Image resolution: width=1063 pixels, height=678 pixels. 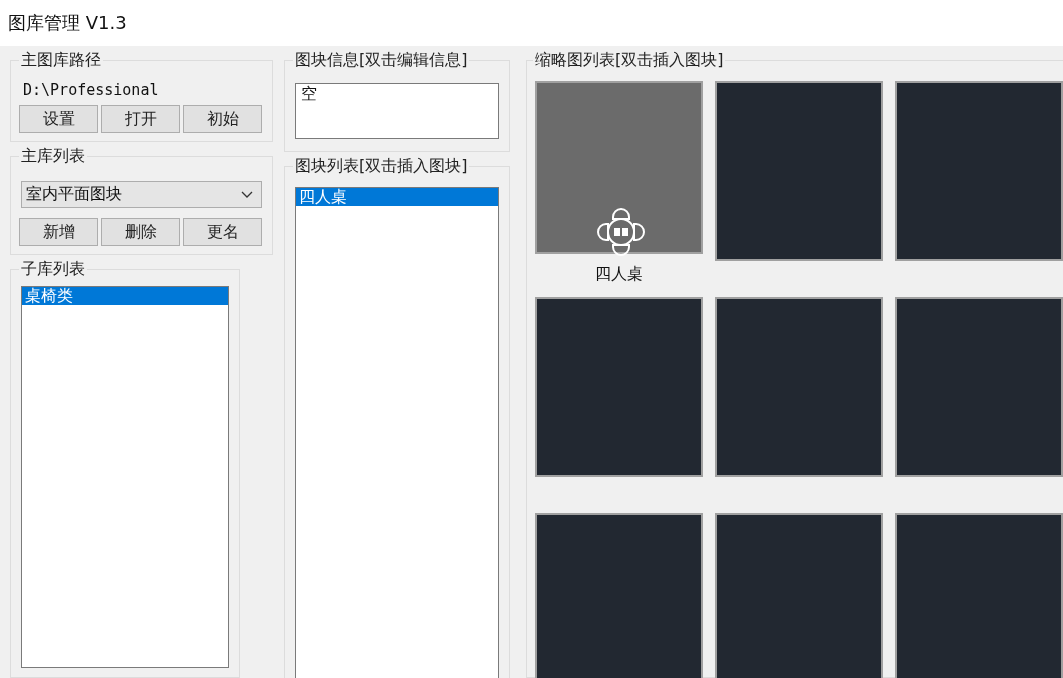 I want to click on thumbnail-label: 四人桌, so click(x=619, y=274).